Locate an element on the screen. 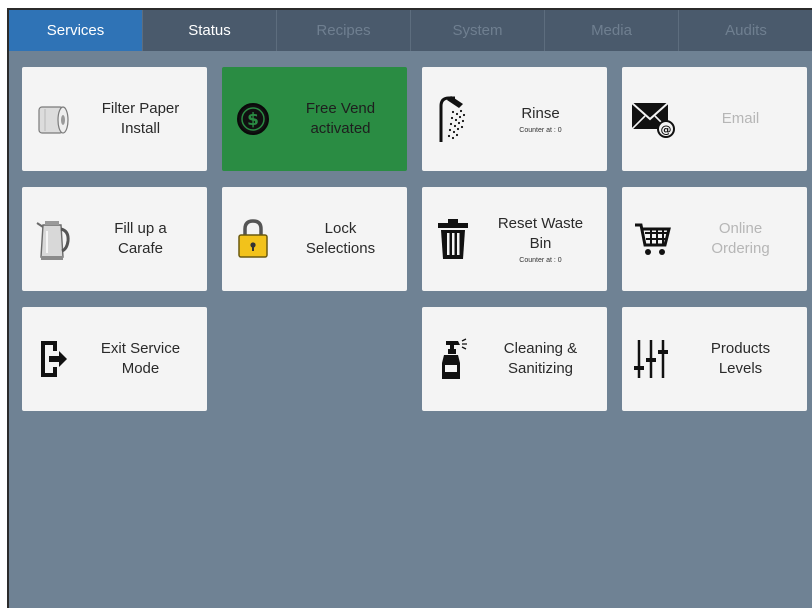  tab-services: Services is located at coordinates (76, 30).